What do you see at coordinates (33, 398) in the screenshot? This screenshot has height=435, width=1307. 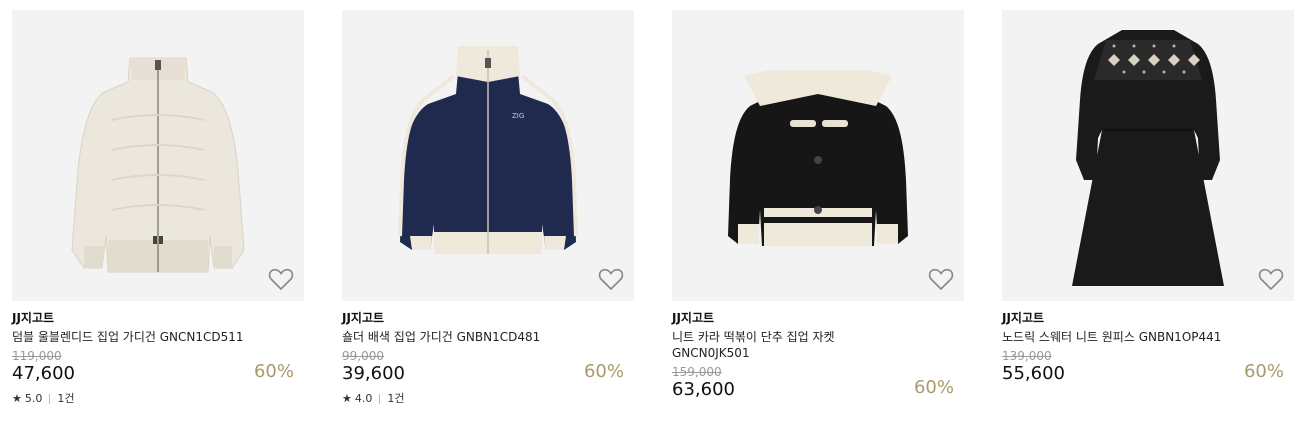 I see `rating-value: 5.0` at bounding box center [33, 398].